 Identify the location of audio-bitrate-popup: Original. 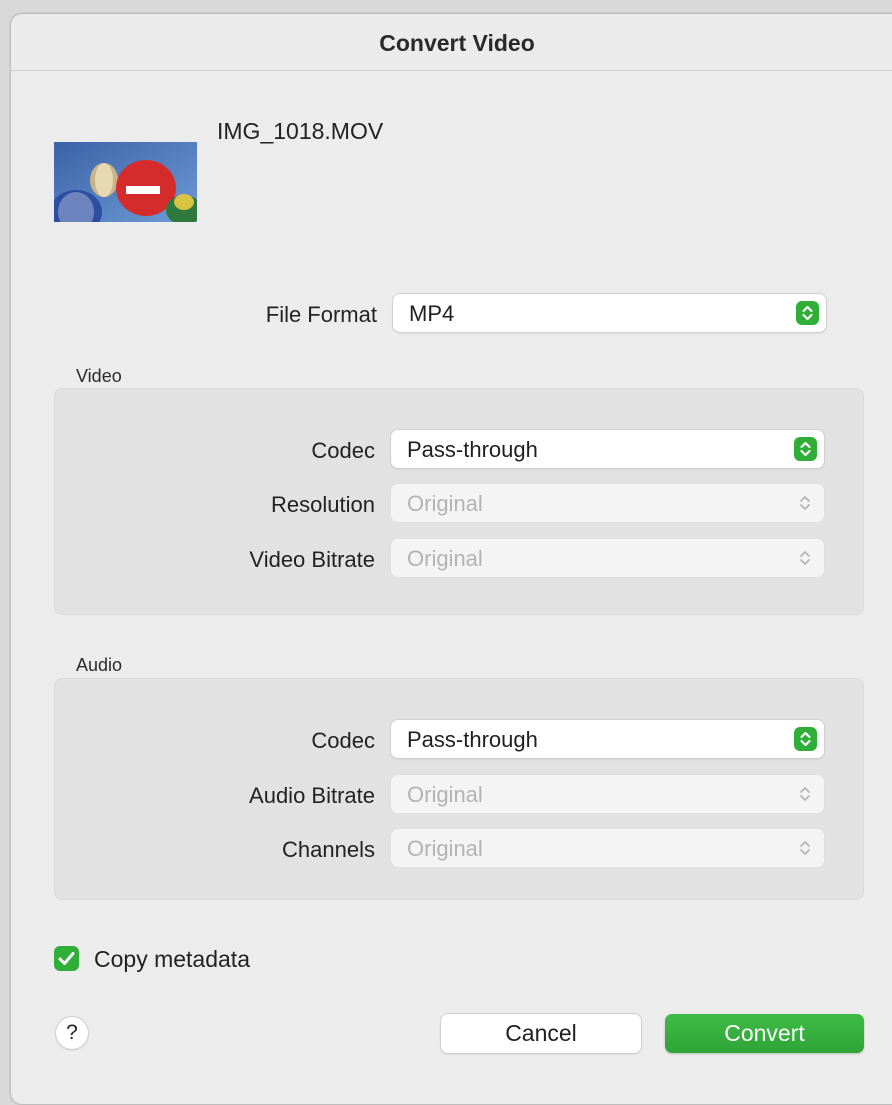
(607, 794).